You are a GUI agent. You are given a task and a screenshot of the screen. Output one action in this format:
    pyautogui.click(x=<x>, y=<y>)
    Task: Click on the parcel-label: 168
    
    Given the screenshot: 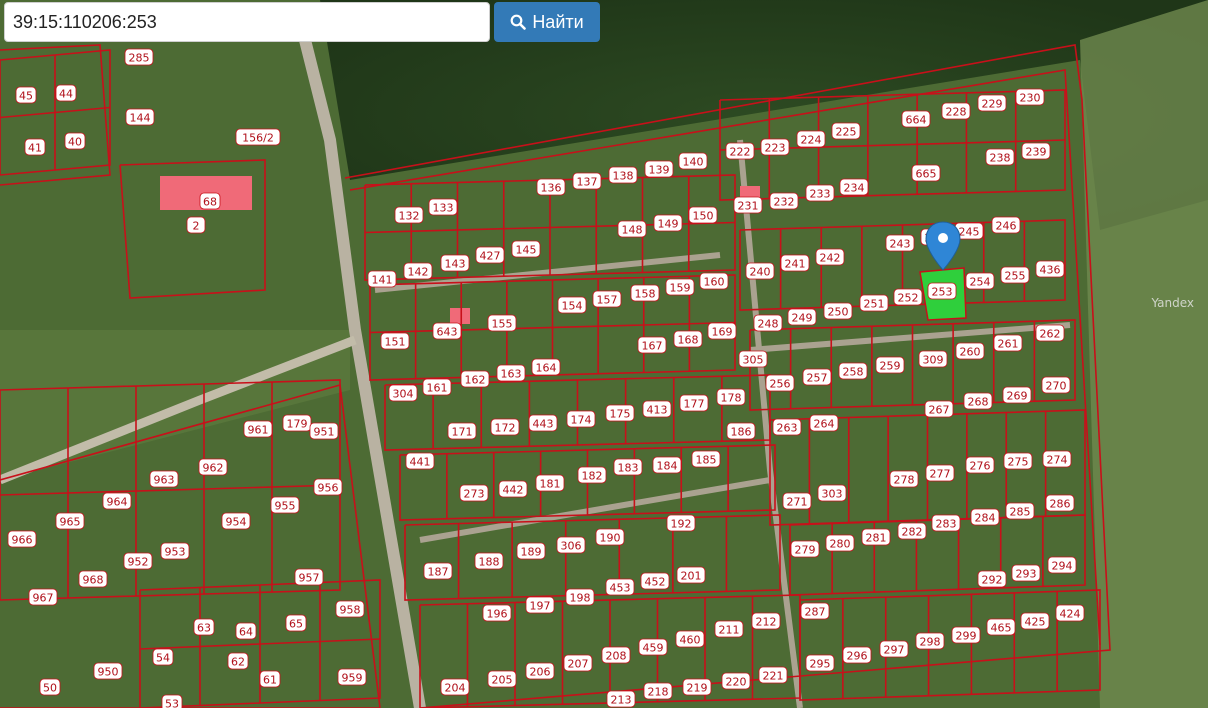 What is the action you would take?
    pyautogui.click(x=688, y=339)
    